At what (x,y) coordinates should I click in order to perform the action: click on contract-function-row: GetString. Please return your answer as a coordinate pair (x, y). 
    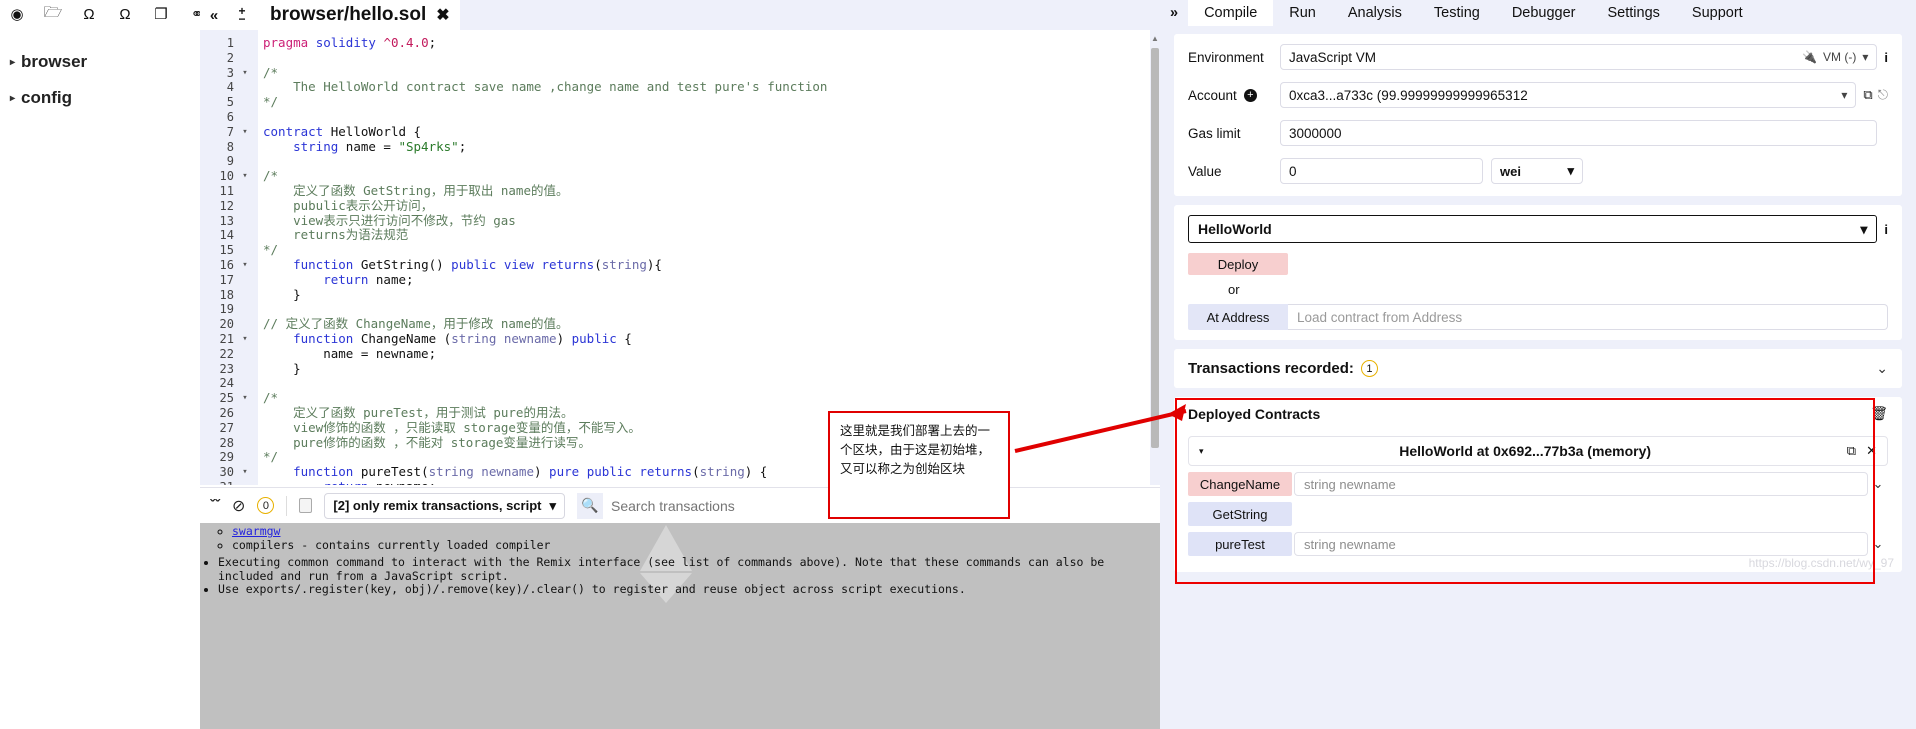
    Looking at the image, I should click on (1538, 514).